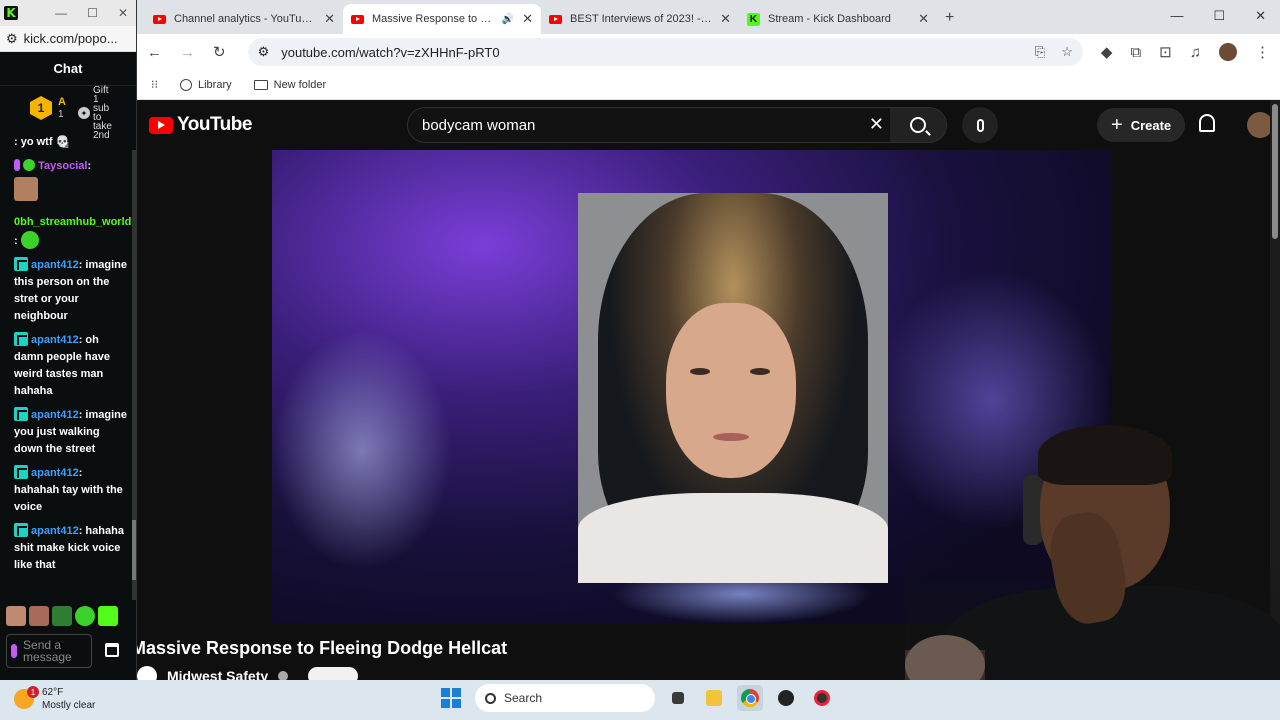  What do you see at coordinates (333, 673) in the screenshot?
I see `subscribe-button` at bounding box center [333, 673].